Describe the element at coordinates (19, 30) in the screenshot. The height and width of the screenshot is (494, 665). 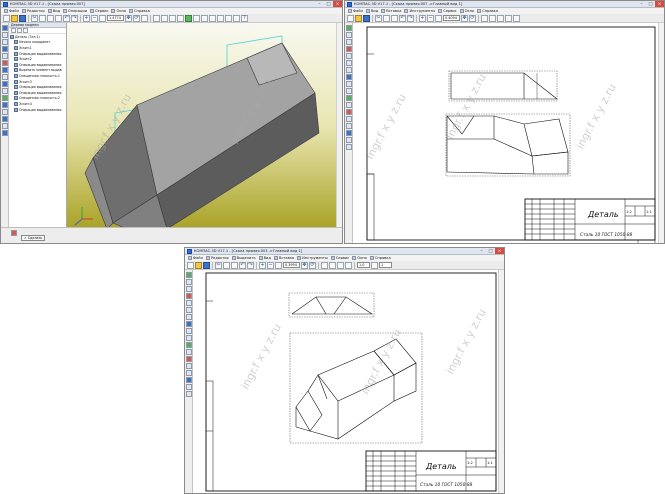
I see `tree-filter-icon` at that location.